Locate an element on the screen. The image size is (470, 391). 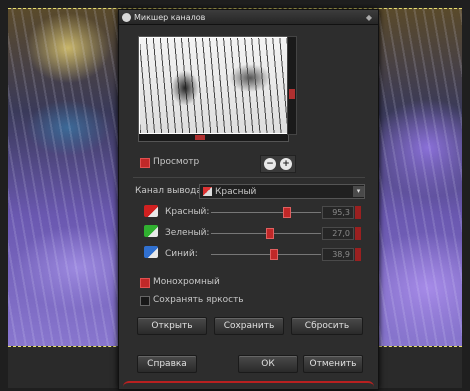
monochrome-label: Монохромный is located at coordinates (186, 282).